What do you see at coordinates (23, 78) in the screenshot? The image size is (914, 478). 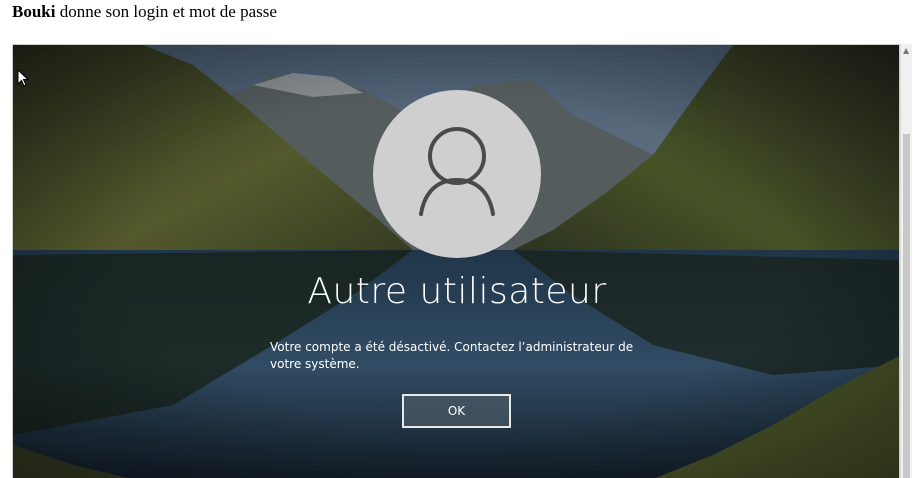 I see `mouse-cursor-icon` at bounding box center [23, 78].